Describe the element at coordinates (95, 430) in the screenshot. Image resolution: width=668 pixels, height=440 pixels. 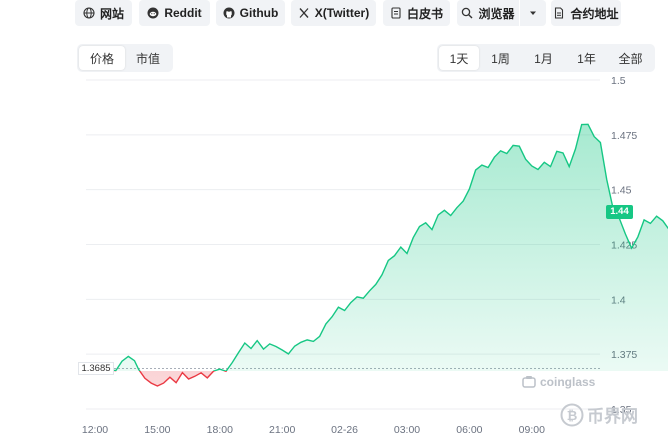
I see `x-tick-label: 12:00` at that location.